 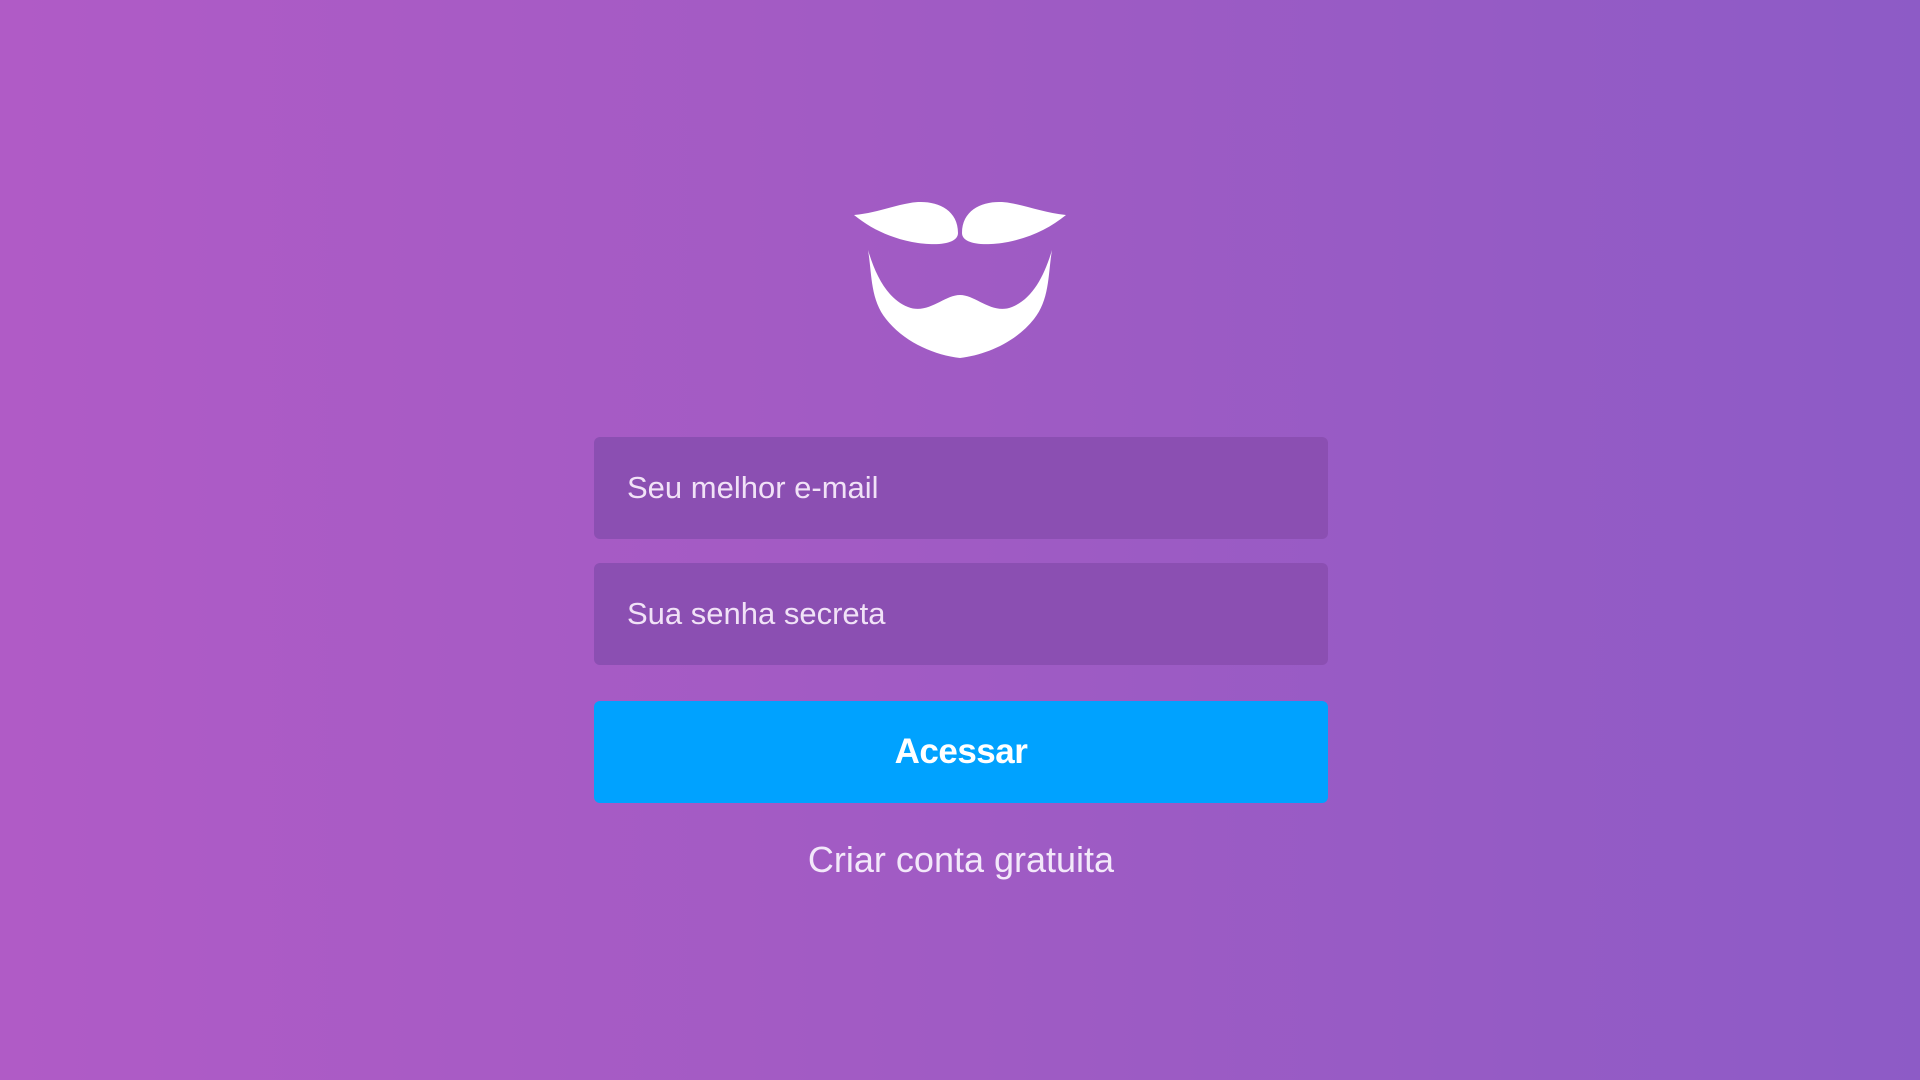 I want to click on mustache-beard-icon, so click(x=960, y=277).